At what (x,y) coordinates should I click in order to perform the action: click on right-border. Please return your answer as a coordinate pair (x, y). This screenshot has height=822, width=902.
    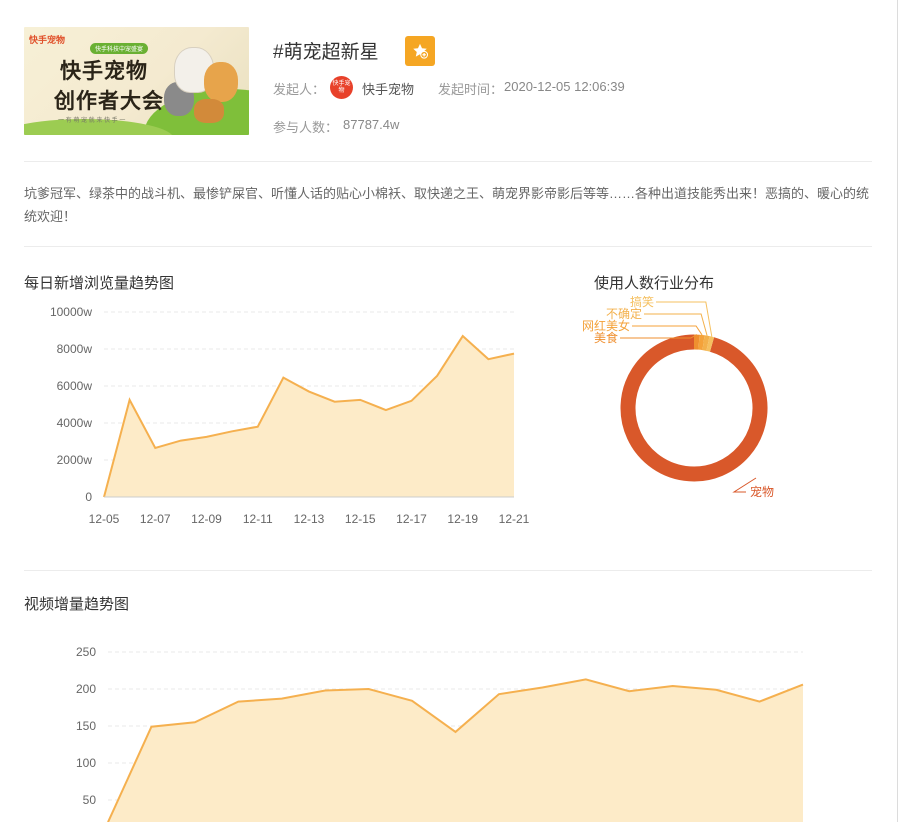
    Looking at the image, I should click on (897, 411).